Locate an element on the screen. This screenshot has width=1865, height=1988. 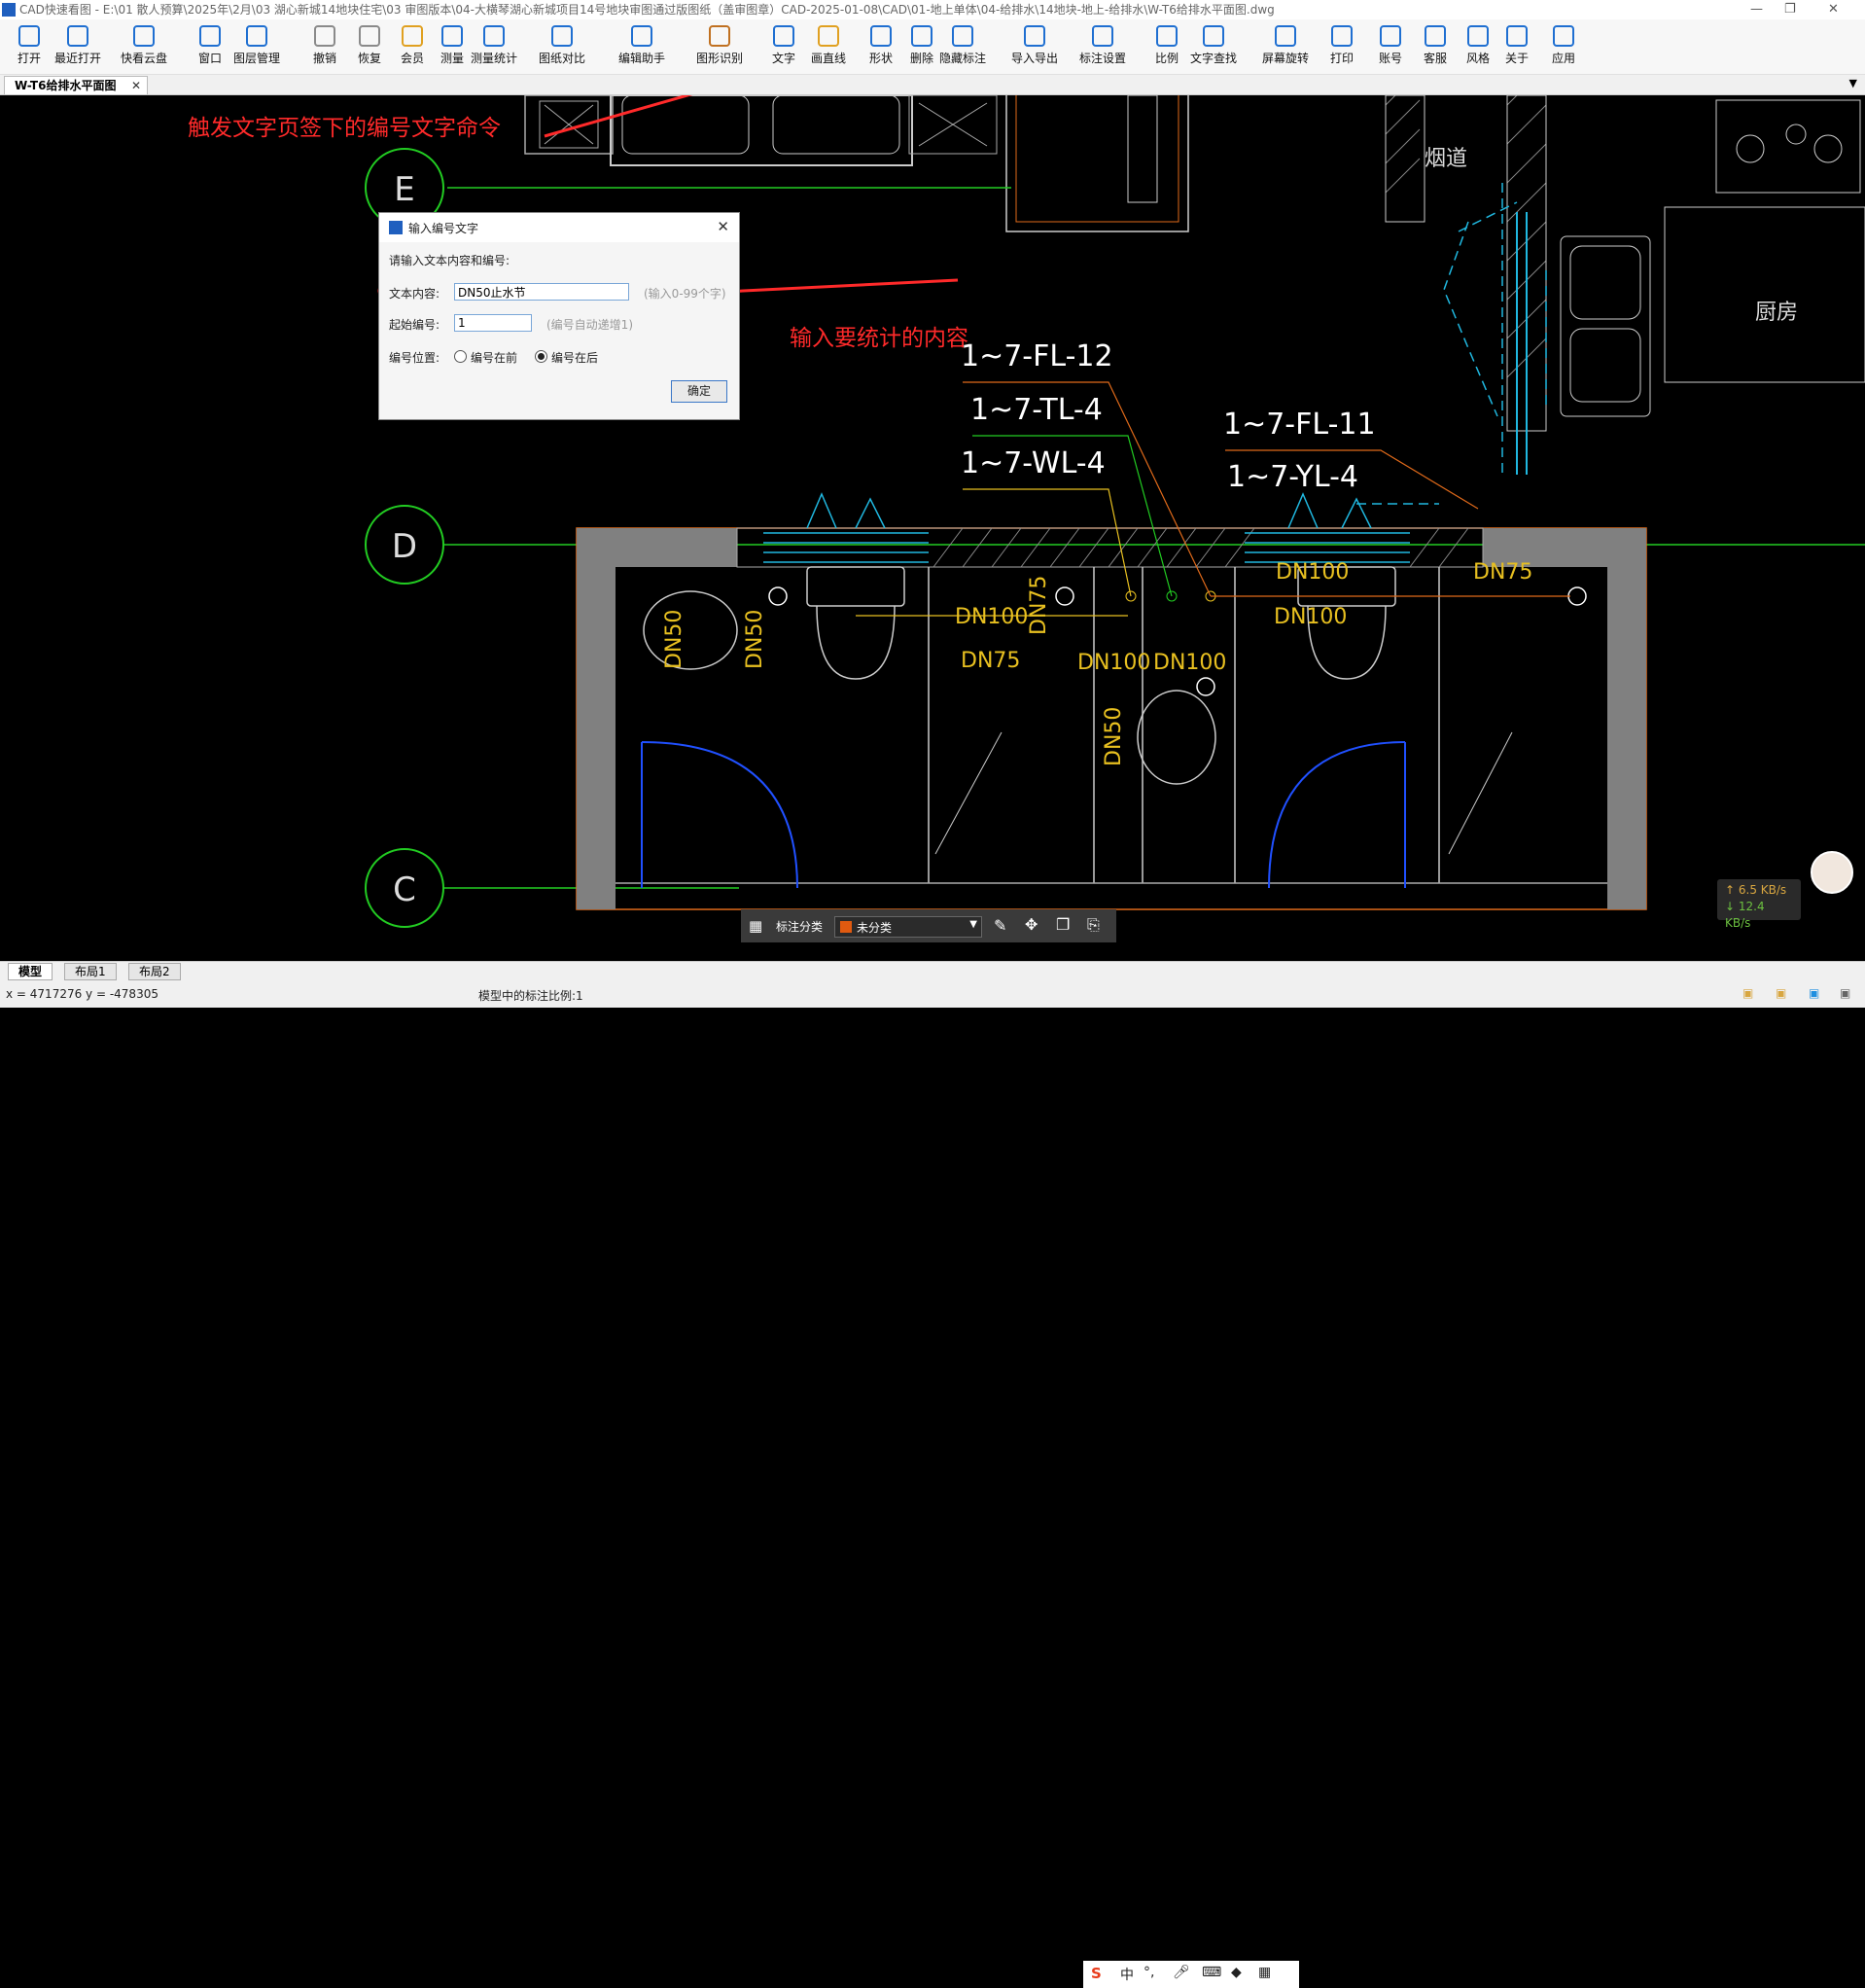
tab-layout2: 布局2 is located at coordinates (154, 971).